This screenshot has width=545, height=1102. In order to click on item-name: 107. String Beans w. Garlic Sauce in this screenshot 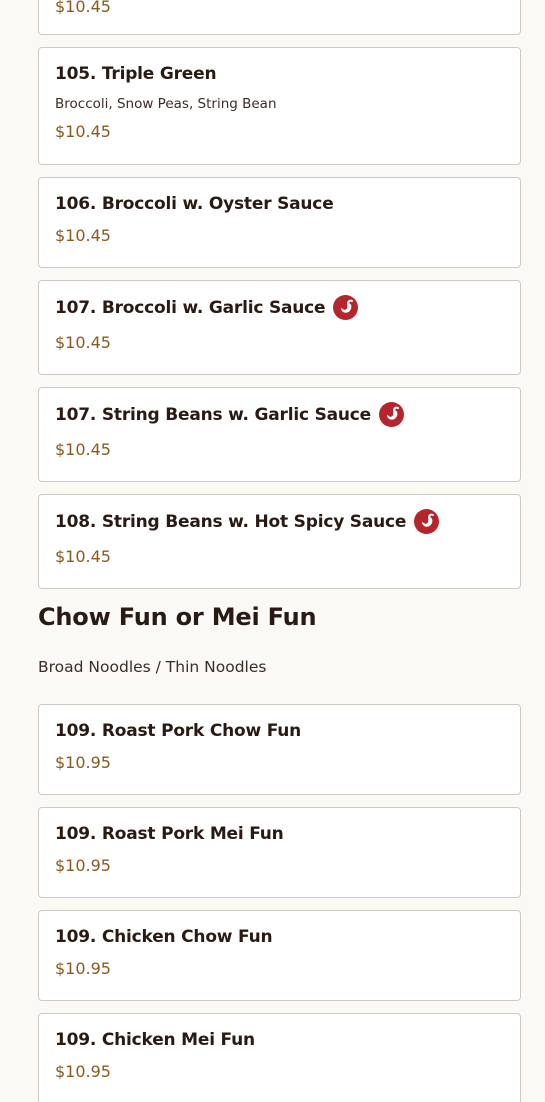, I will do `click(213, 414)`.